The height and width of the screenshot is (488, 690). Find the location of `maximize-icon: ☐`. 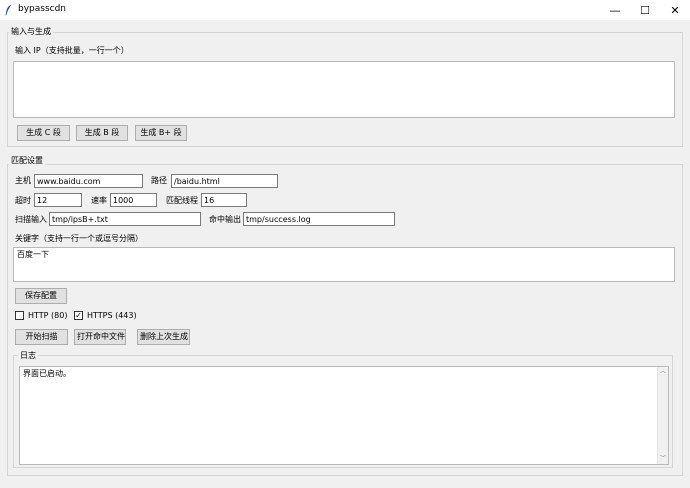

maximize-icon: ☐ is located at coordinates (645, 10).